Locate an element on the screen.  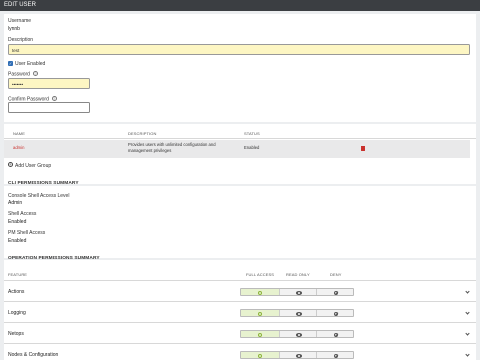
feature-nodes-configuration: Nodes & Configuration is located at coordinates (33, 355).